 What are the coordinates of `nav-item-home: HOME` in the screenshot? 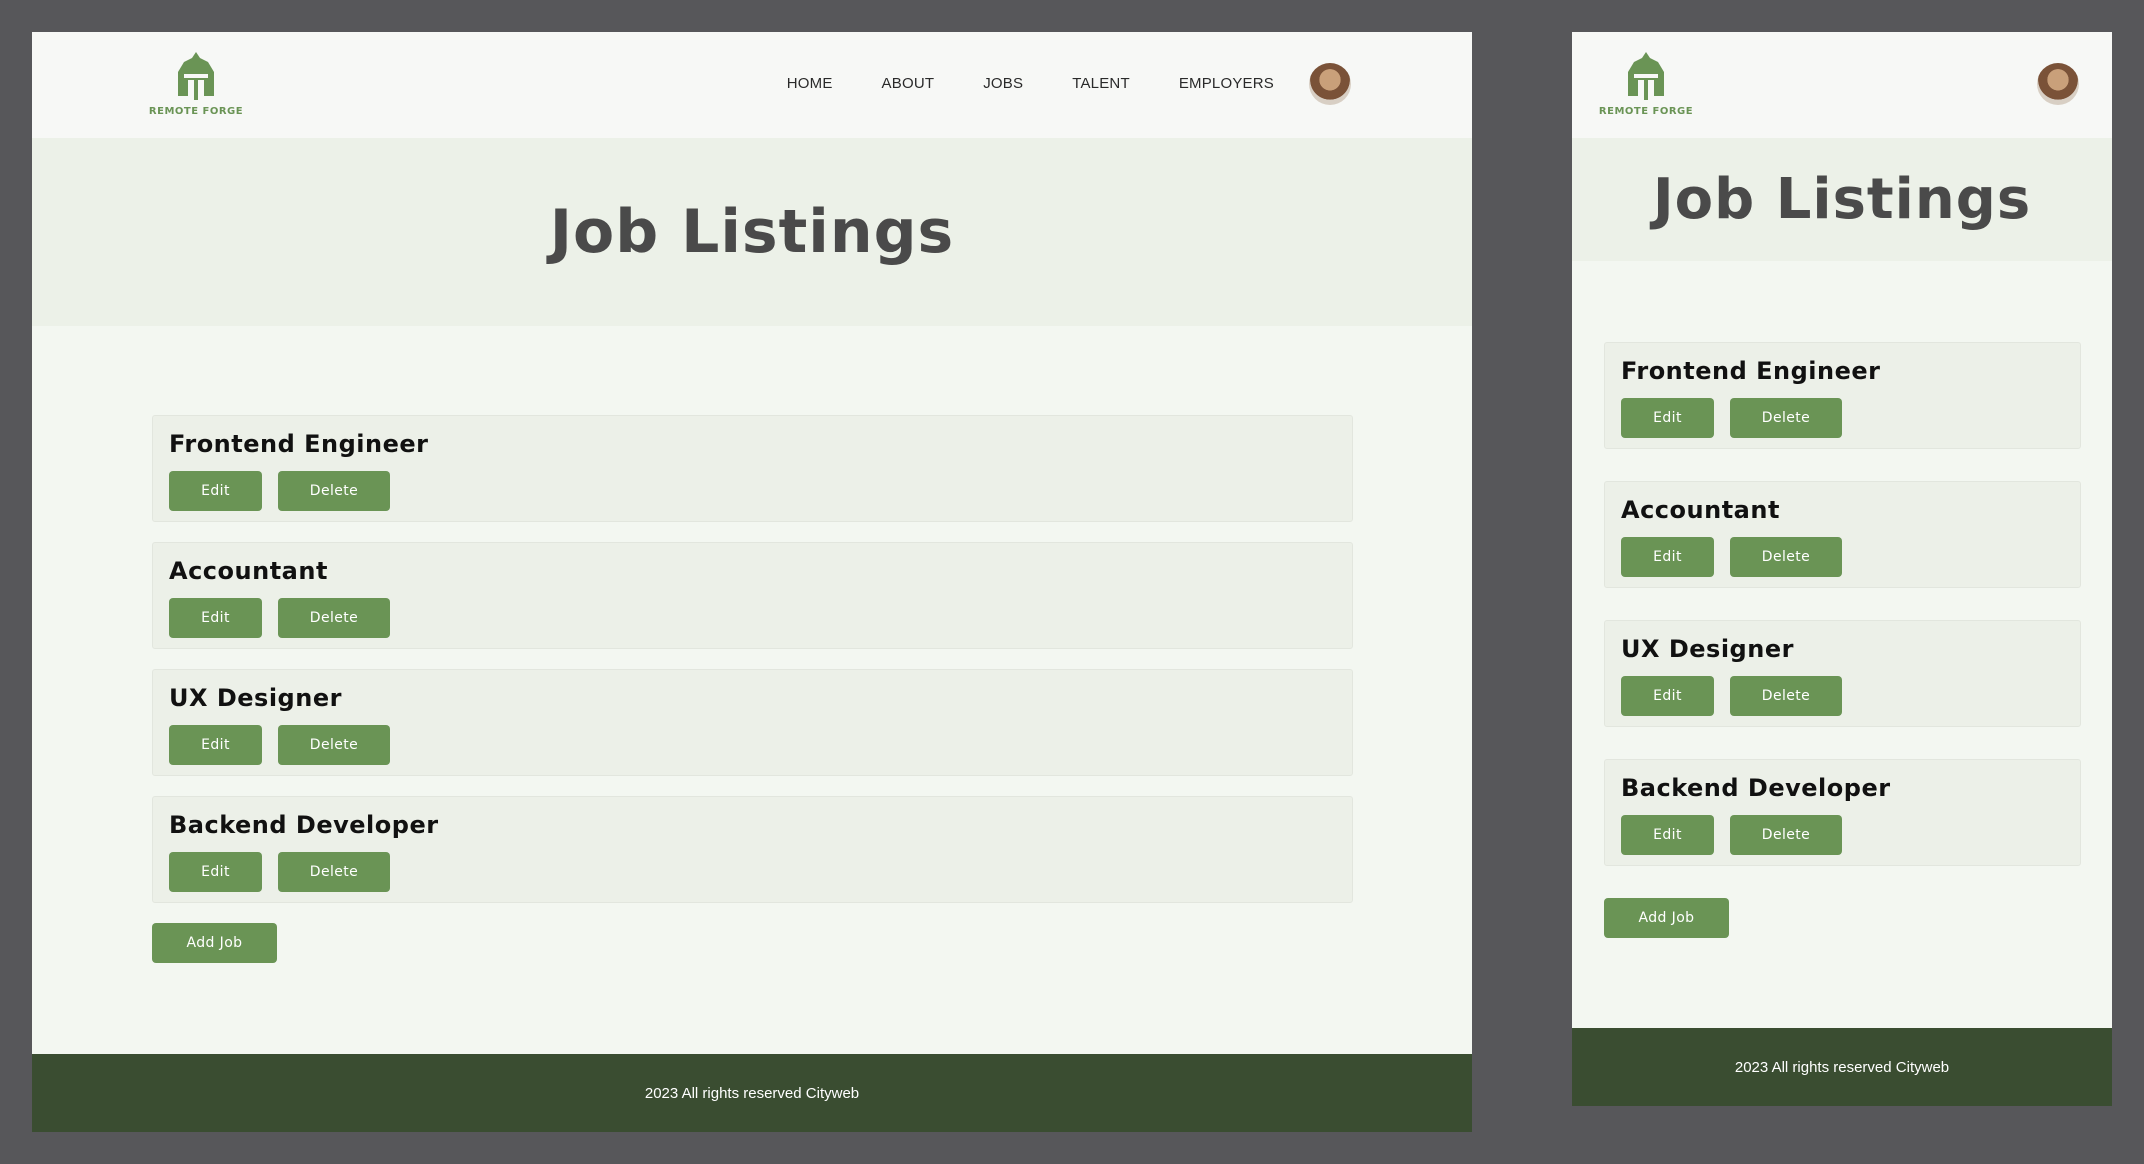 It's located at (810, 83).